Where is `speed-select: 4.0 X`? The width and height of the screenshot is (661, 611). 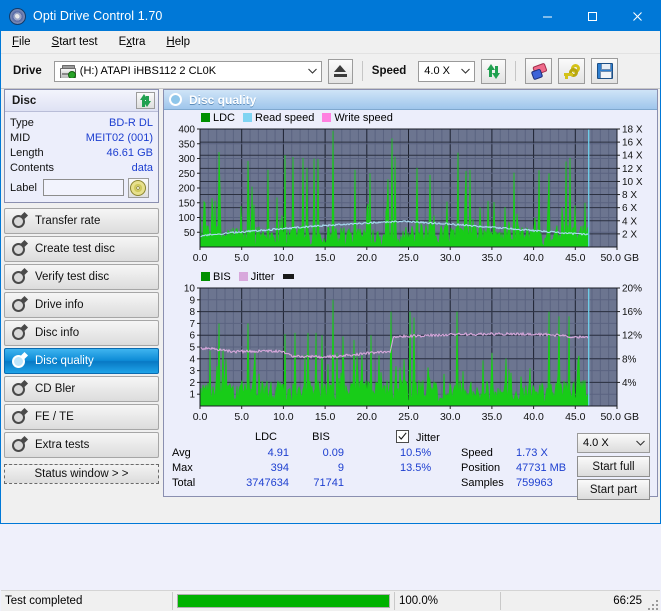
speed-select: 4.0 X is located at coordinates (447, 71).